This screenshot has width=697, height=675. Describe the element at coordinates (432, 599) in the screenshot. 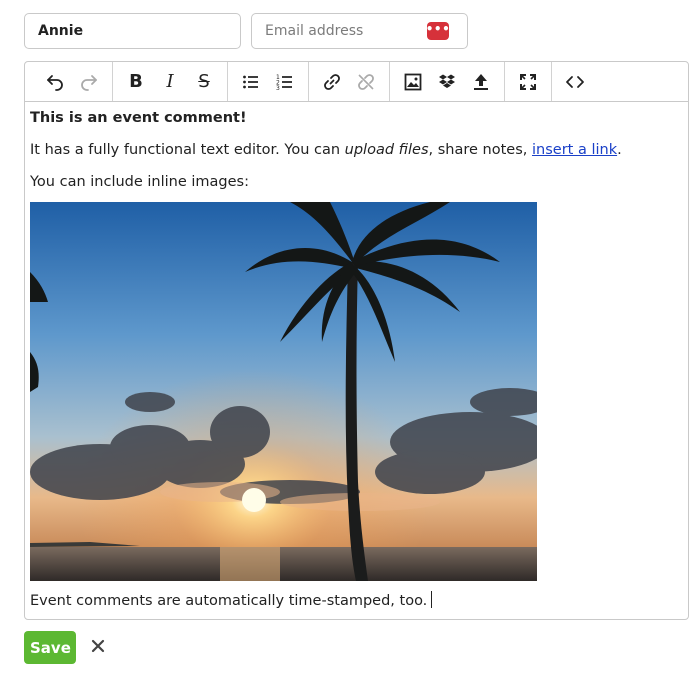

I see `text-caret` at that location.